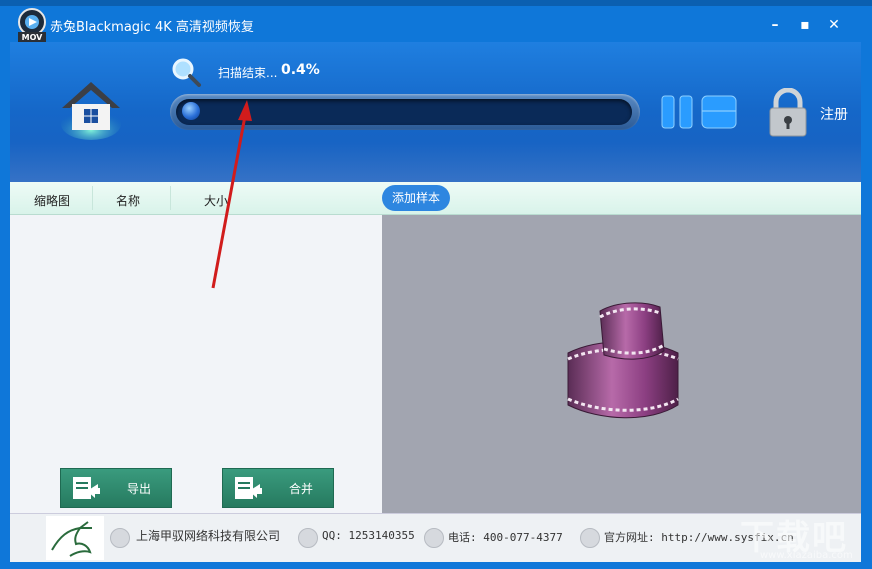  What do you see at coordinates (191, 111) in the screenshot?
I see `progress-knob` at bounding box center [191, 111].